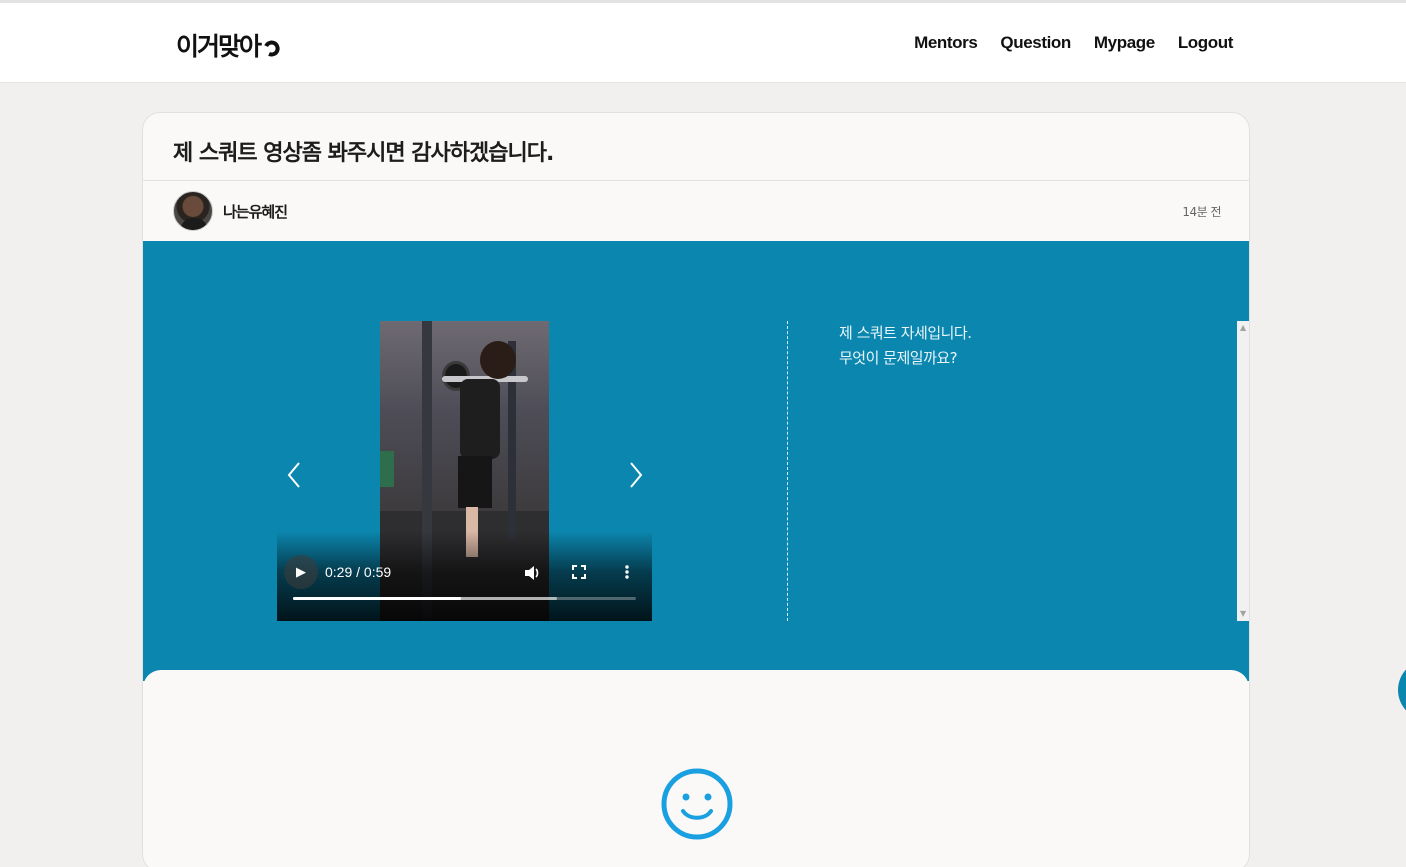 The height and width of the screenshot is (867, 1406). I want to click on post-description: 제 스쿼트 자세입니다. 무엇이 문제일까요?, so click(1029, 346).